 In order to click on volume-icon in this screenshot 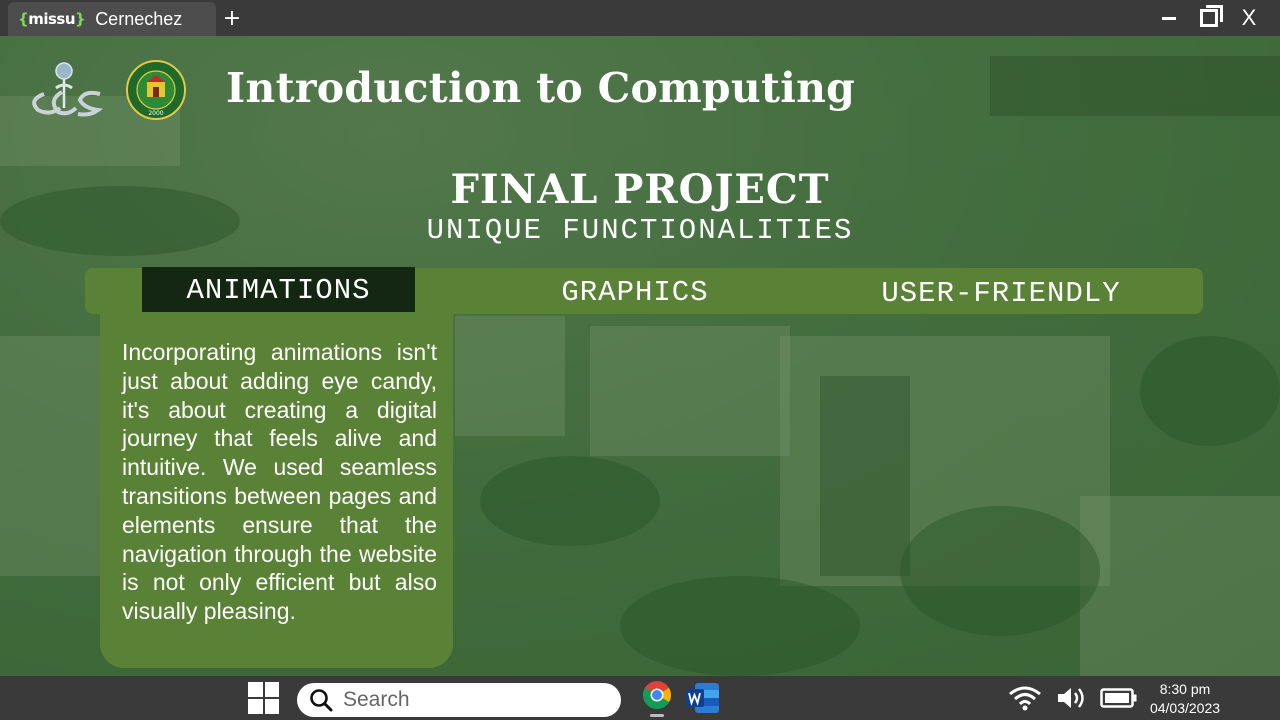, I will do `click(1071, 698)`.